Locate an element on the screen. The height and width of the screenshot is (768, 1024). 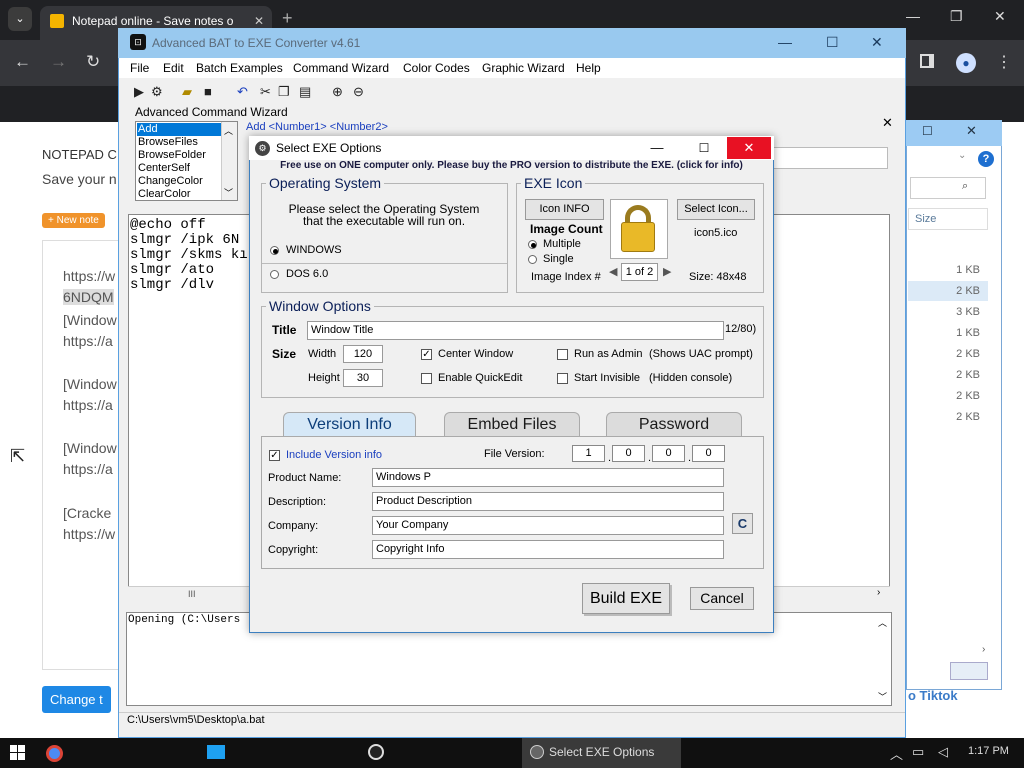
save-icon: ■ is located at coordinates (208, 91).